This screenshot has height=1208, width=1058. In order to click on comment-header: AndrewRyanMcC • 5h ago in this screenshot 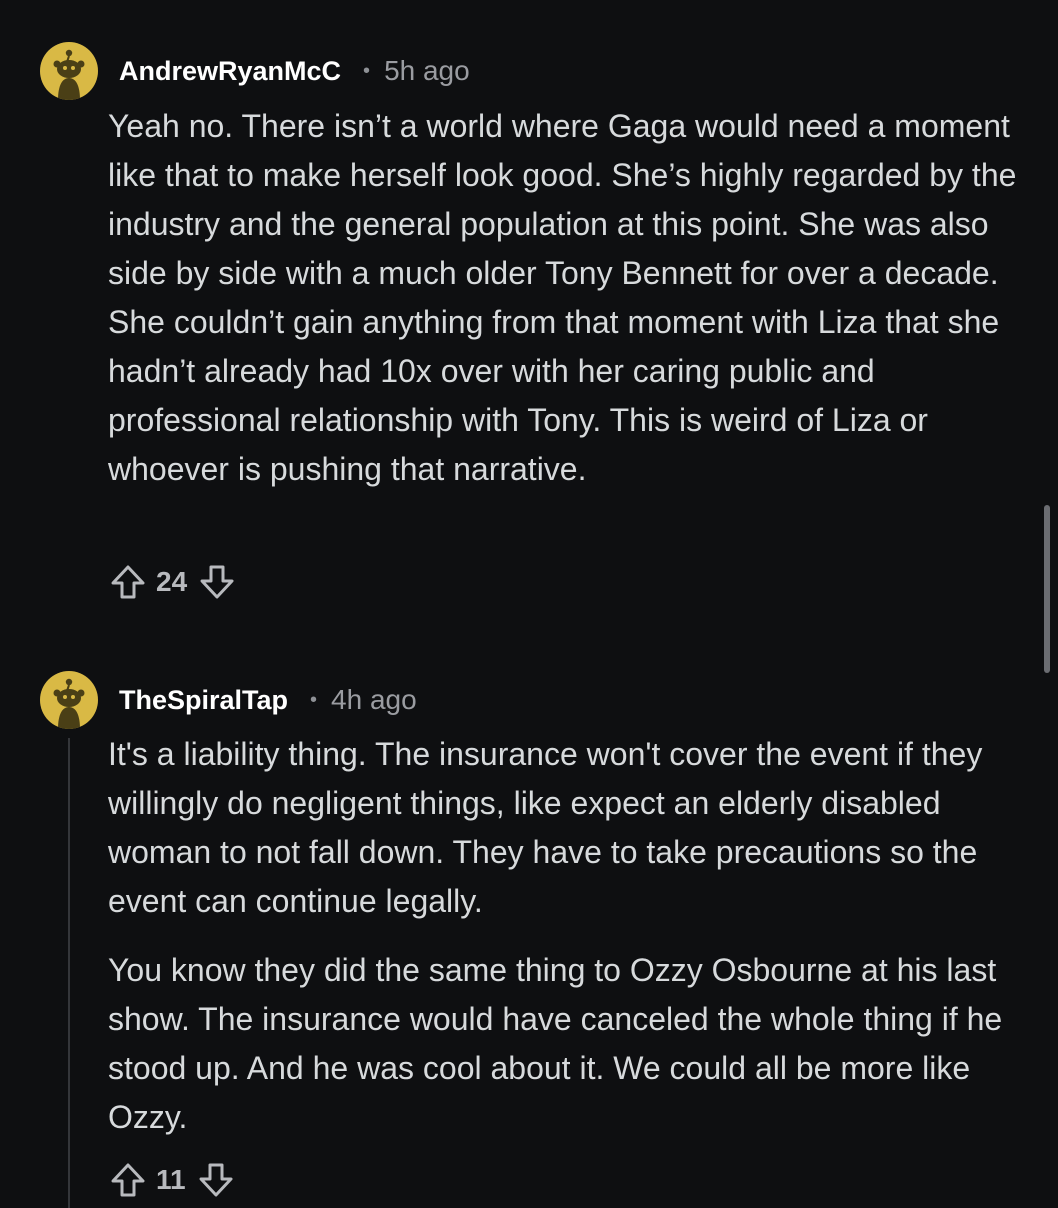, I will do `click(294, 71)`.